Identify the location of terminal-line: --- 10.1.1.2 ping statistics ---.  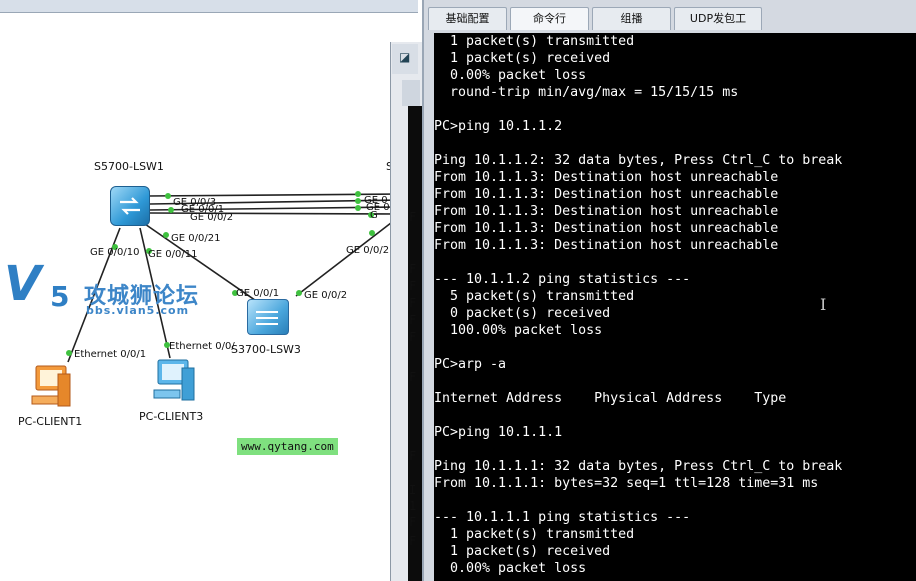
(562, 279).